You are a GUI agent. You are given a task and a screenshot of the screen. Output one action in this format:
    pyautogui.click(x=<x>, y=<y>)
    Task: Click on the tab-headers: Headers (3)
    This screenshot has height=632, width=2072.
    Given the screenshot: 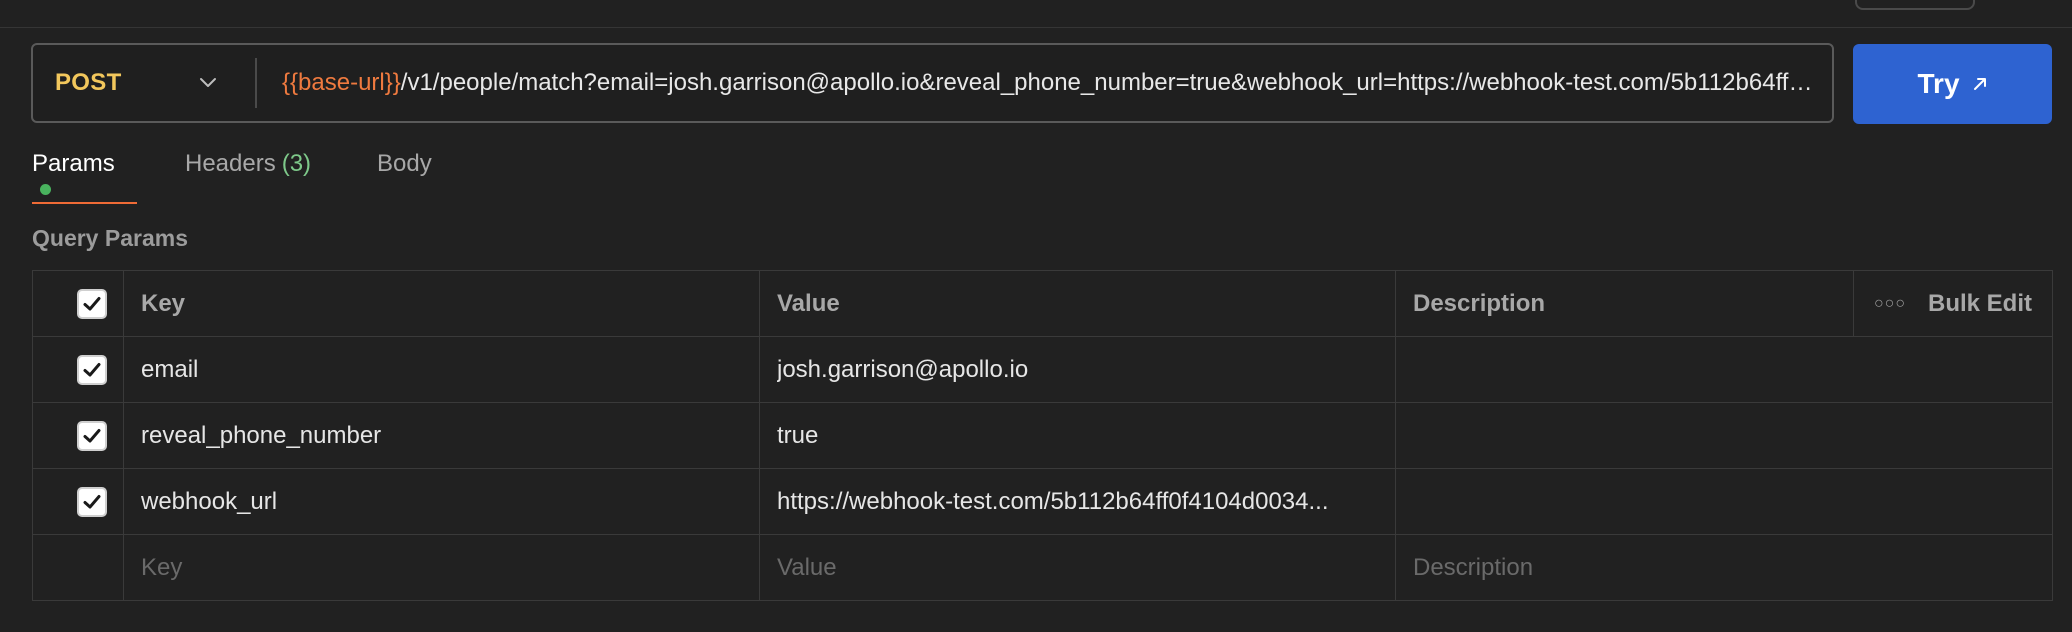 What is the action you would take?
    pyautogui.click(x=248, y=178)
    